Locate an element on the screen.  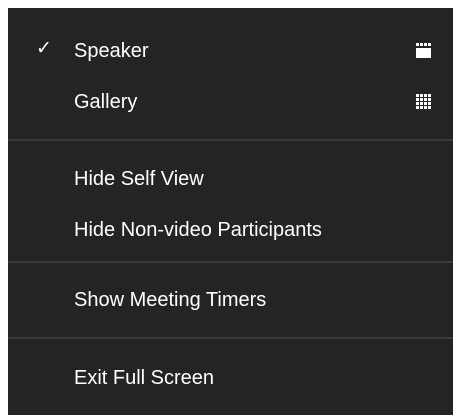
speaker-view-icon is located at coordinates (423, 50).